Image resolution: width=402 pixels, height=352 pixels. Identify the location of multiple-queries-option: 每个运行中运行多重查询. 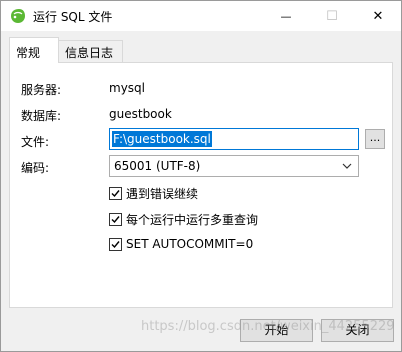
(183, 219).